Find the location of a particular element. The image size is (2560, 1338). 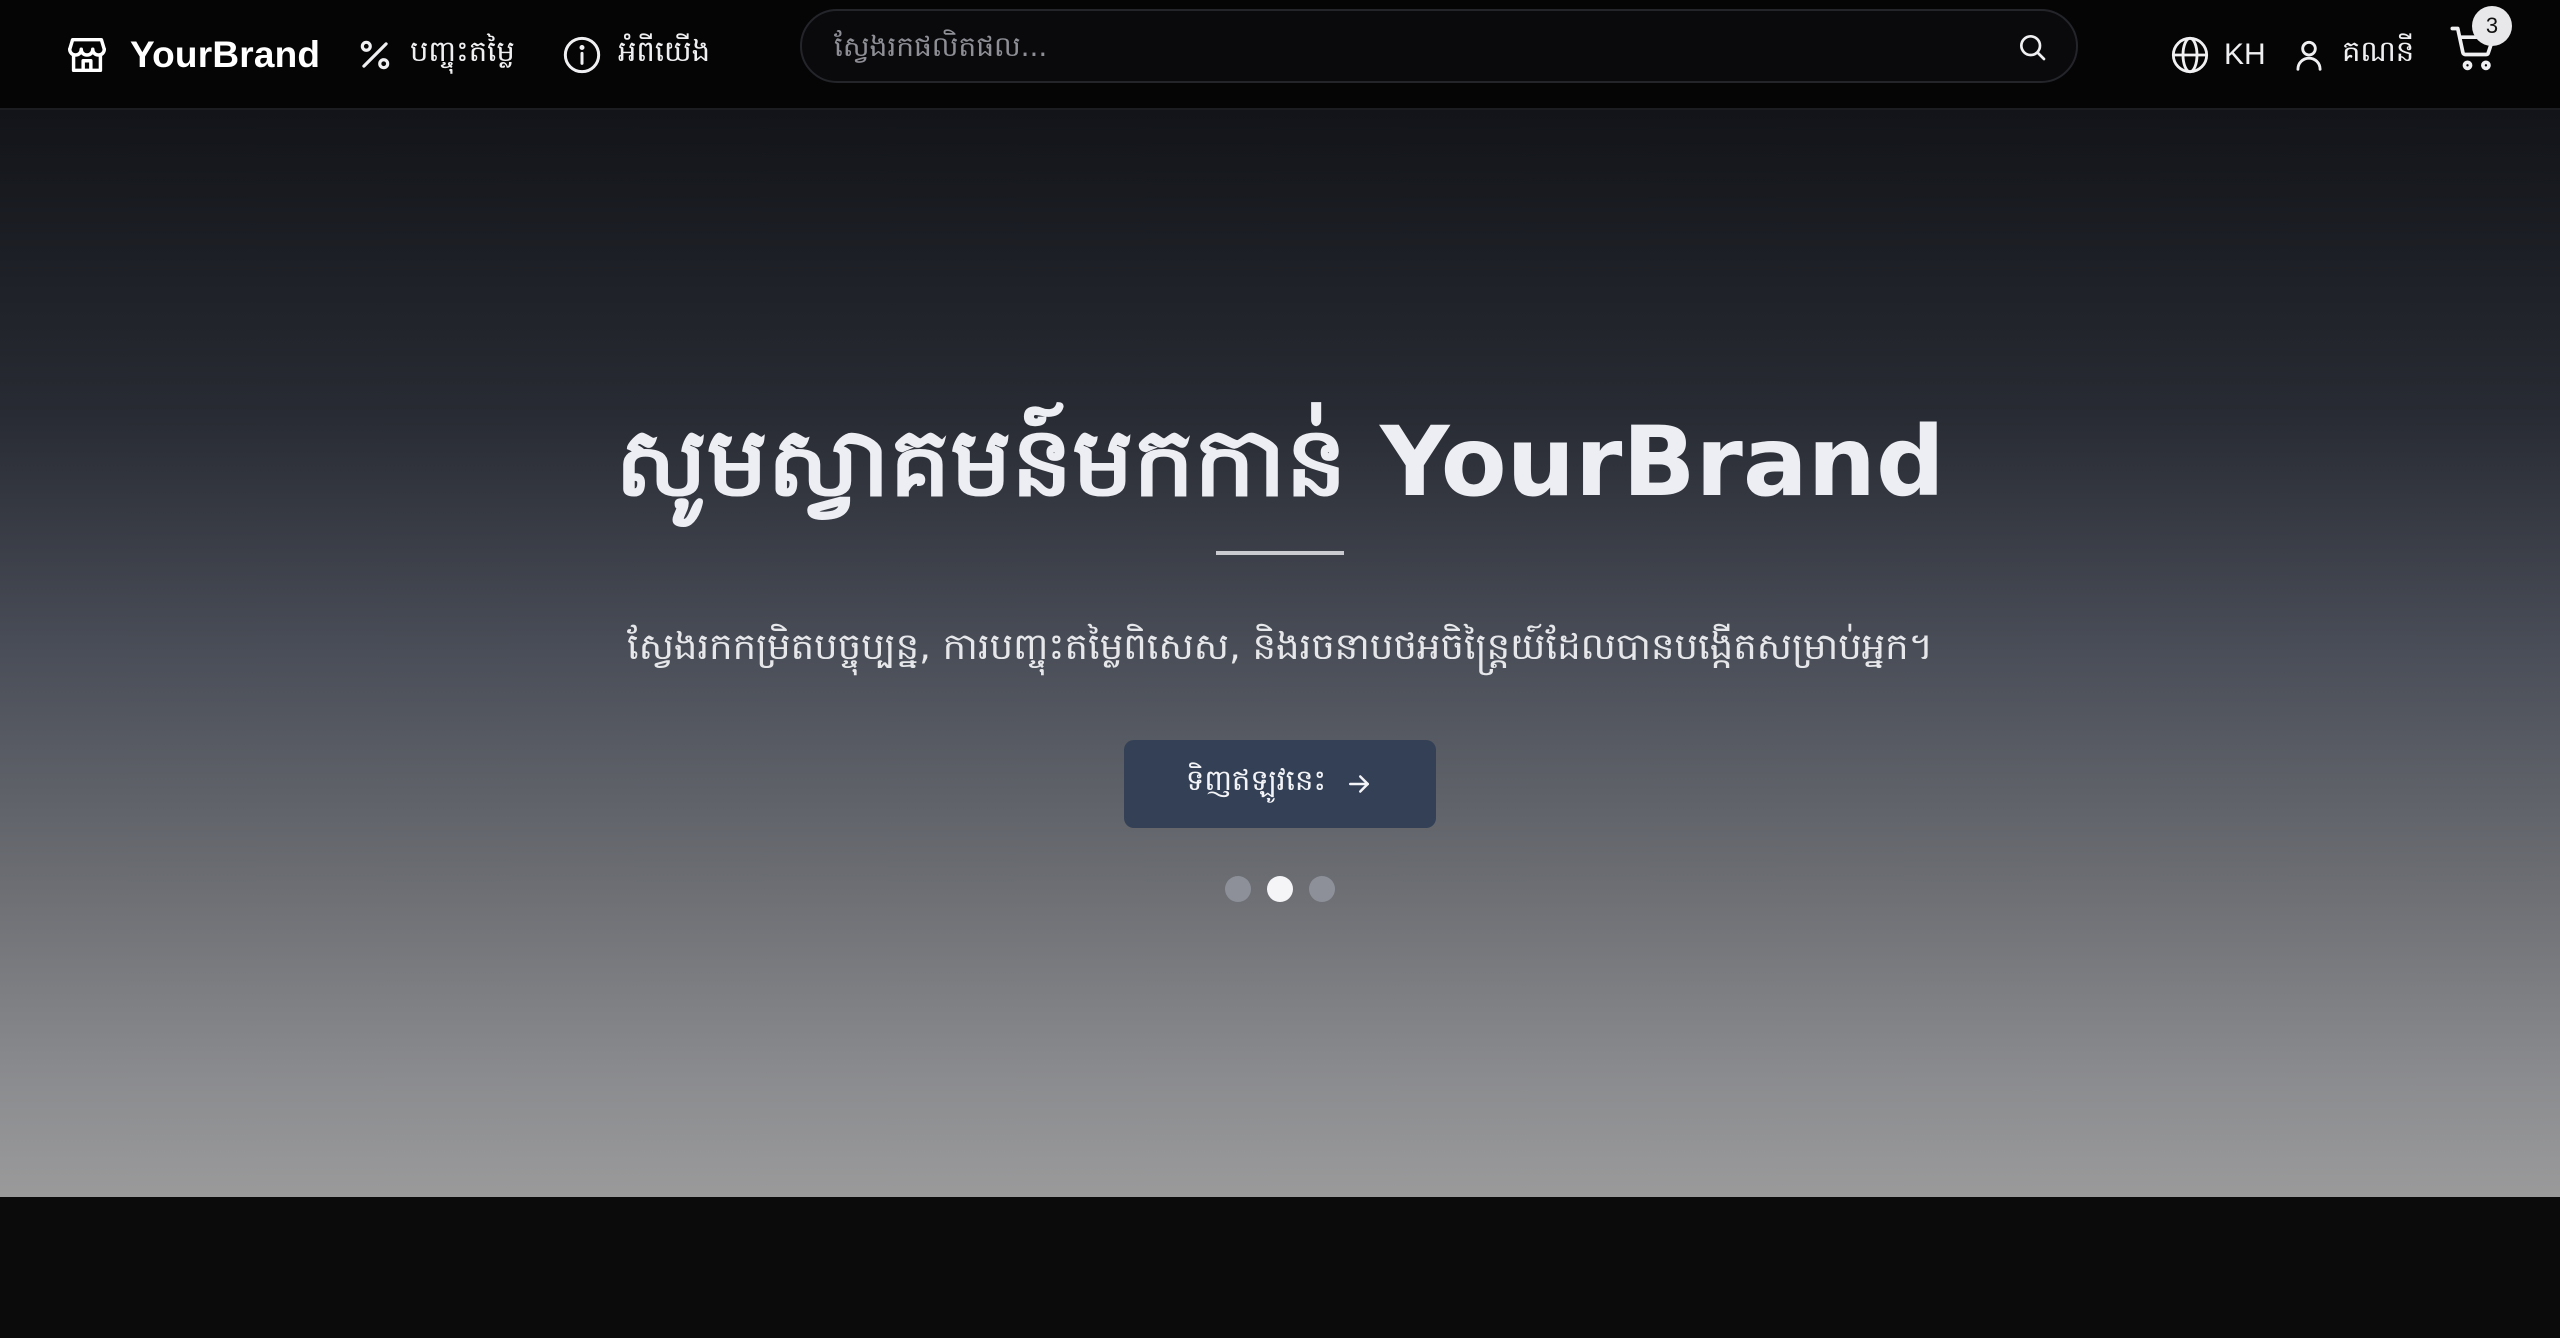

shop-now-button: ទិញឥឡូវនេះ is located at coordinates (1280, 784).